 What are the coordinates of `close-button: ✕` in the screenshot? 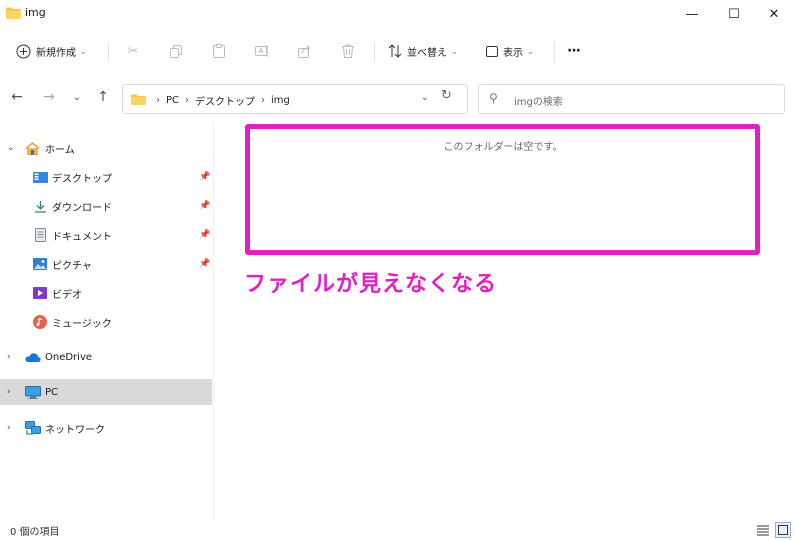 It's located at (774, 14).